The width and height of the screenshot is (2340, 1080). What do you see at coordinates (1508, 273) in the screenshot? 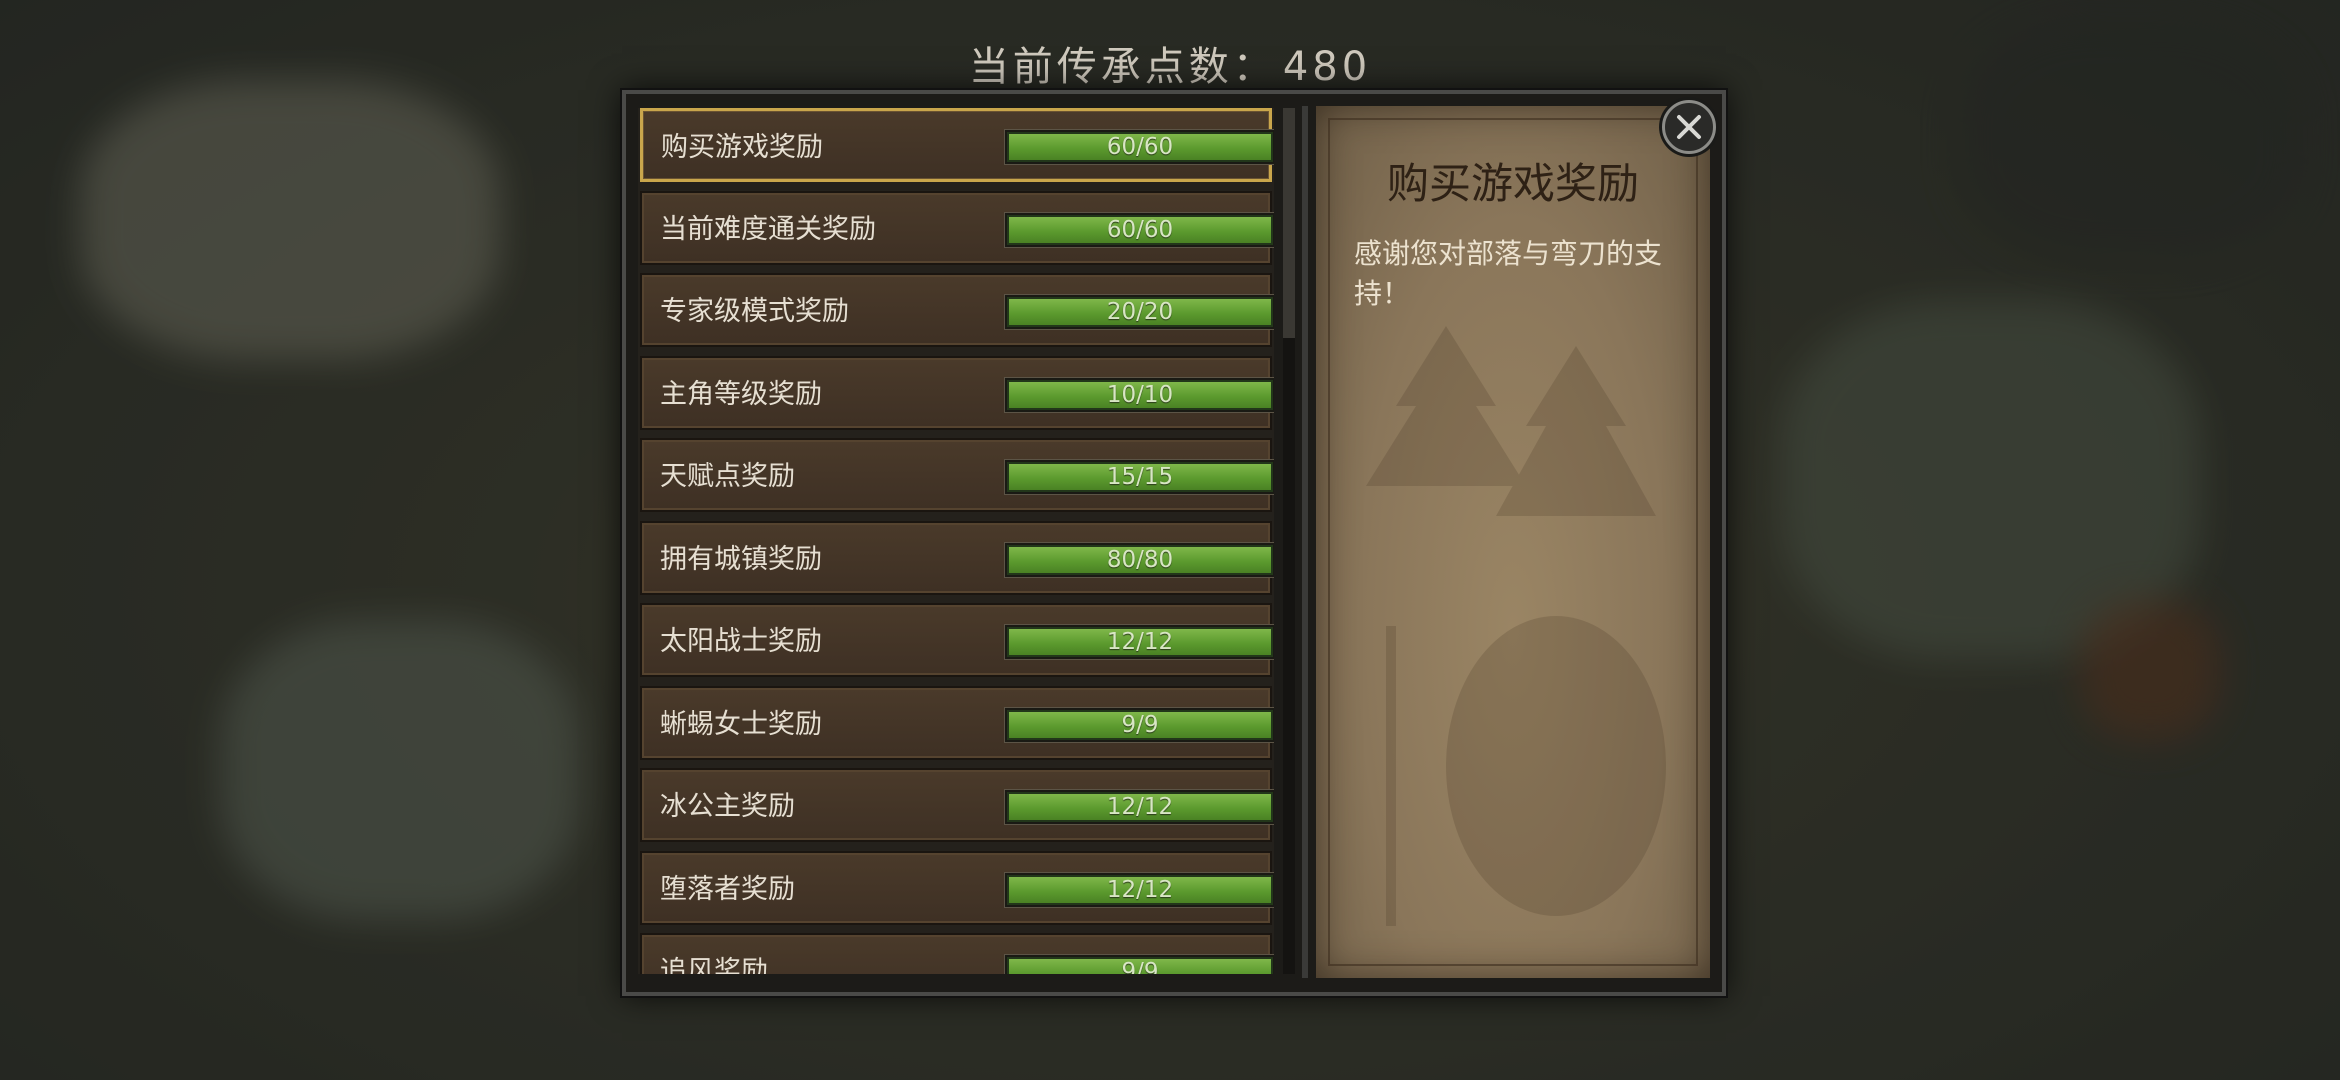
I see `detail-description: 感谢您对部落与弯刀的支持！` at bounding box center [1508, 273].